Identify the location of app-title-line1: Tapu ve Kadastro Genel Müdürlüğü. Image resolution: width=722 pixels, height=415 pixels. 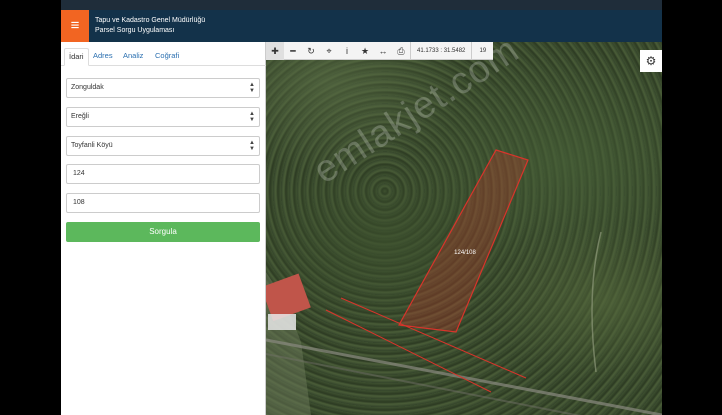
(150, 20).